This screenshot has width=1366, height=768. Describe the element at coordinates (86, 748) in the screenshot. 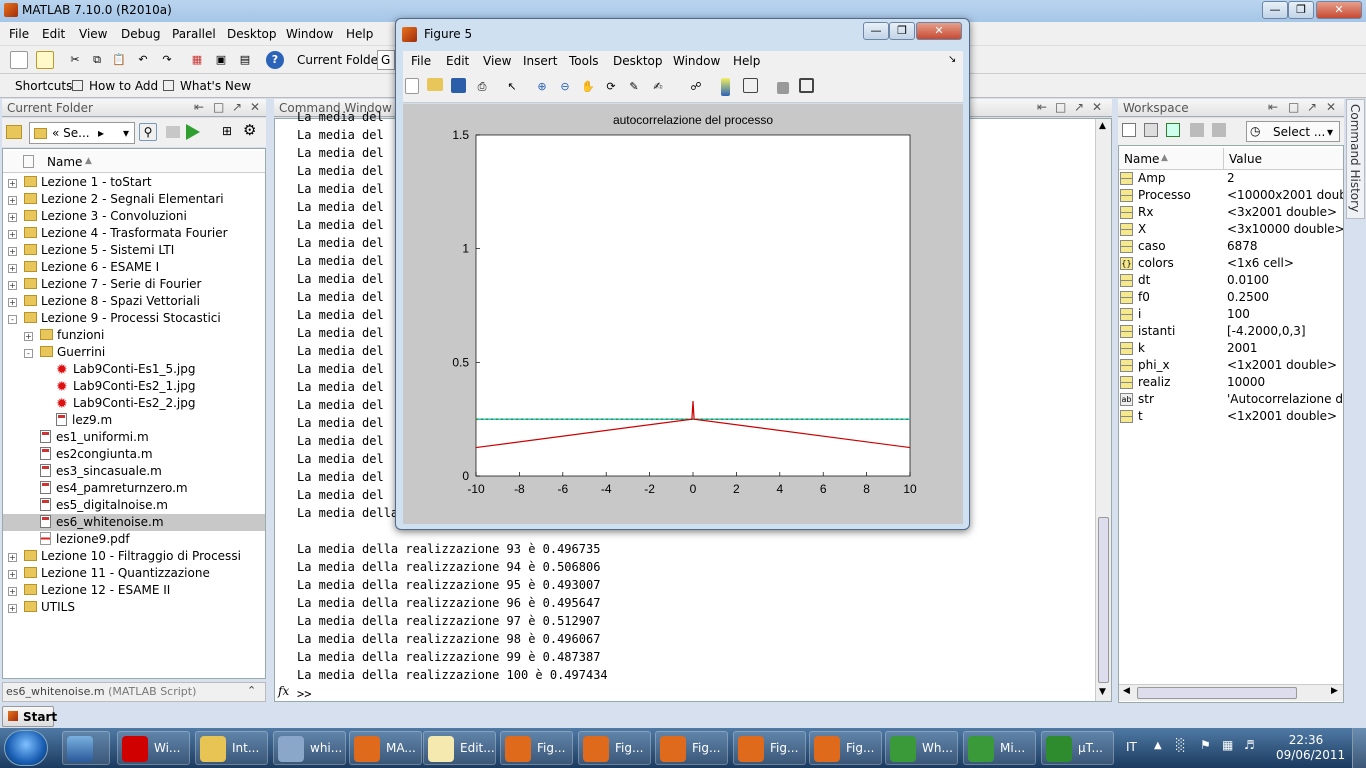

I see `pinned-explorer-button` at that location.